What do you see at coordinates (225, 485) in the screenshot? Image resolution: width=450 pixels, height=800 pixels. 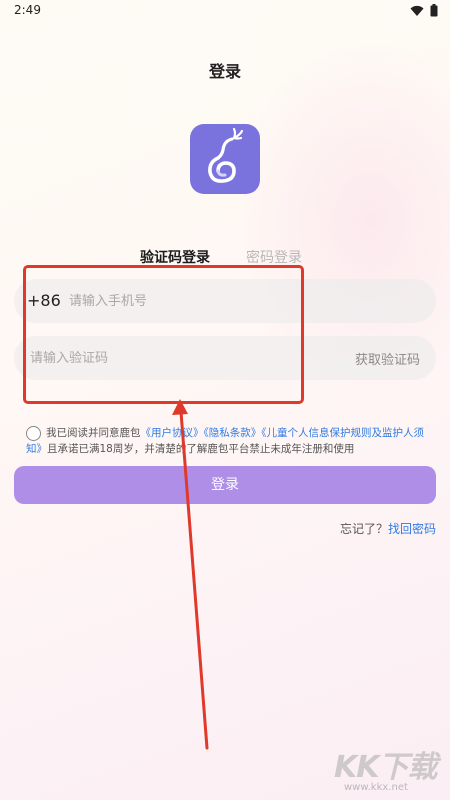 I see `login-button: 登录` at bounding box center [225, 485].